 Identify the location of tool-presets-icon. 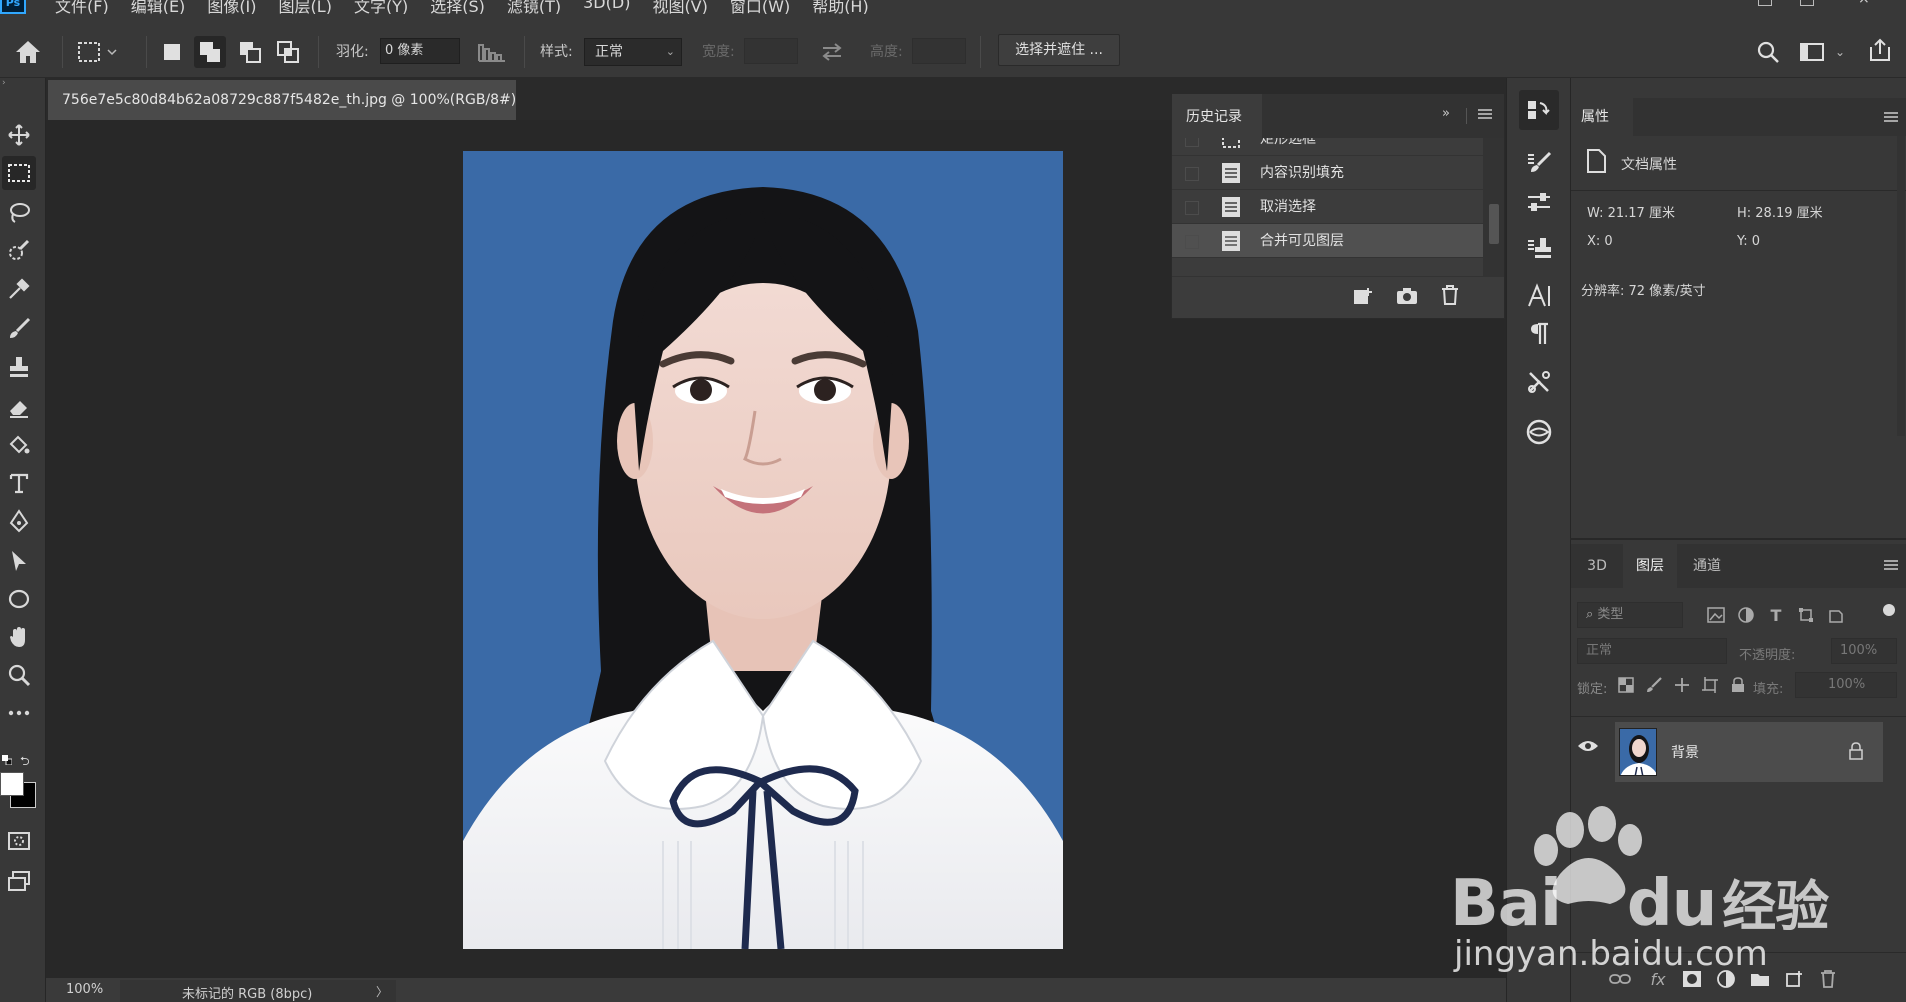
(1539, 382).